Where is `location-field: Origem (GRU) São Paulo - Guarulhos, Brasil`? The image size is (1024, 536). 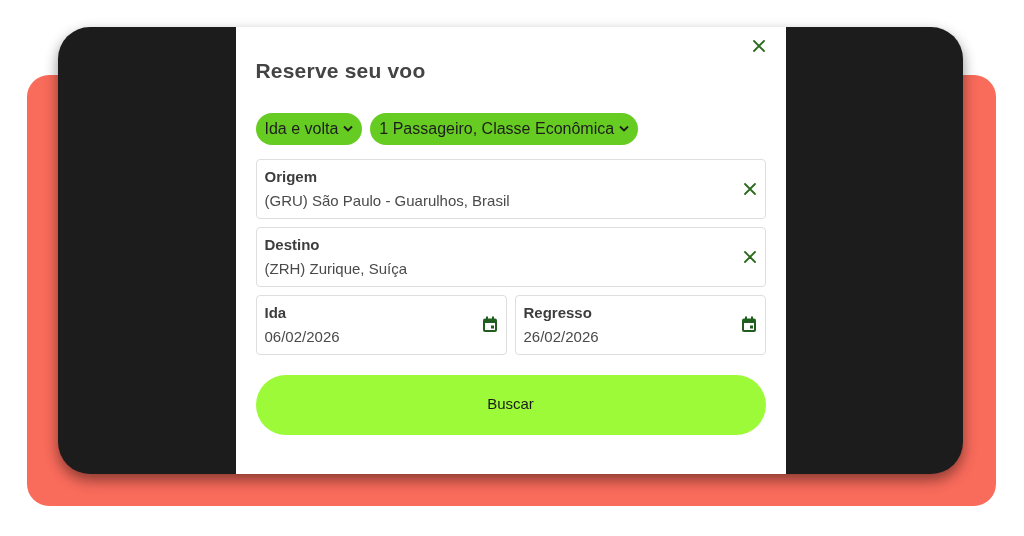 location-field: Origem (GRU) São Paulo - Guarulhos, Brasil is located at coordinates (510, 188).